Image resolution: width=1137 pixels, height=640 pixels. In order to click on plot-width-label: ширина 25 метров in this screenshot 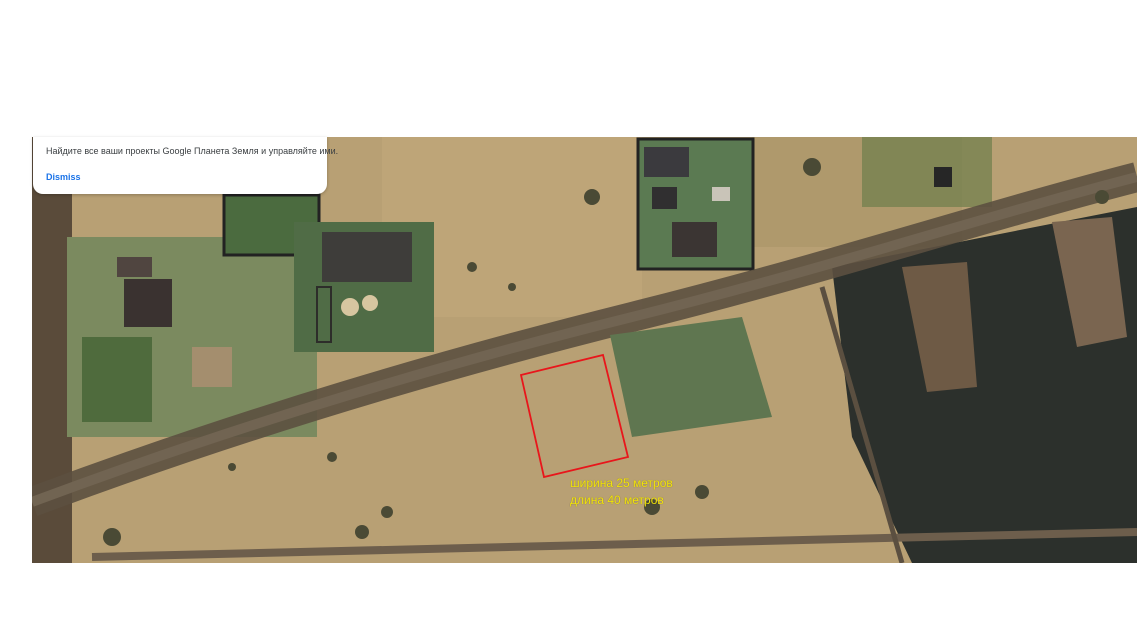, I will do `click(621, 483)`.